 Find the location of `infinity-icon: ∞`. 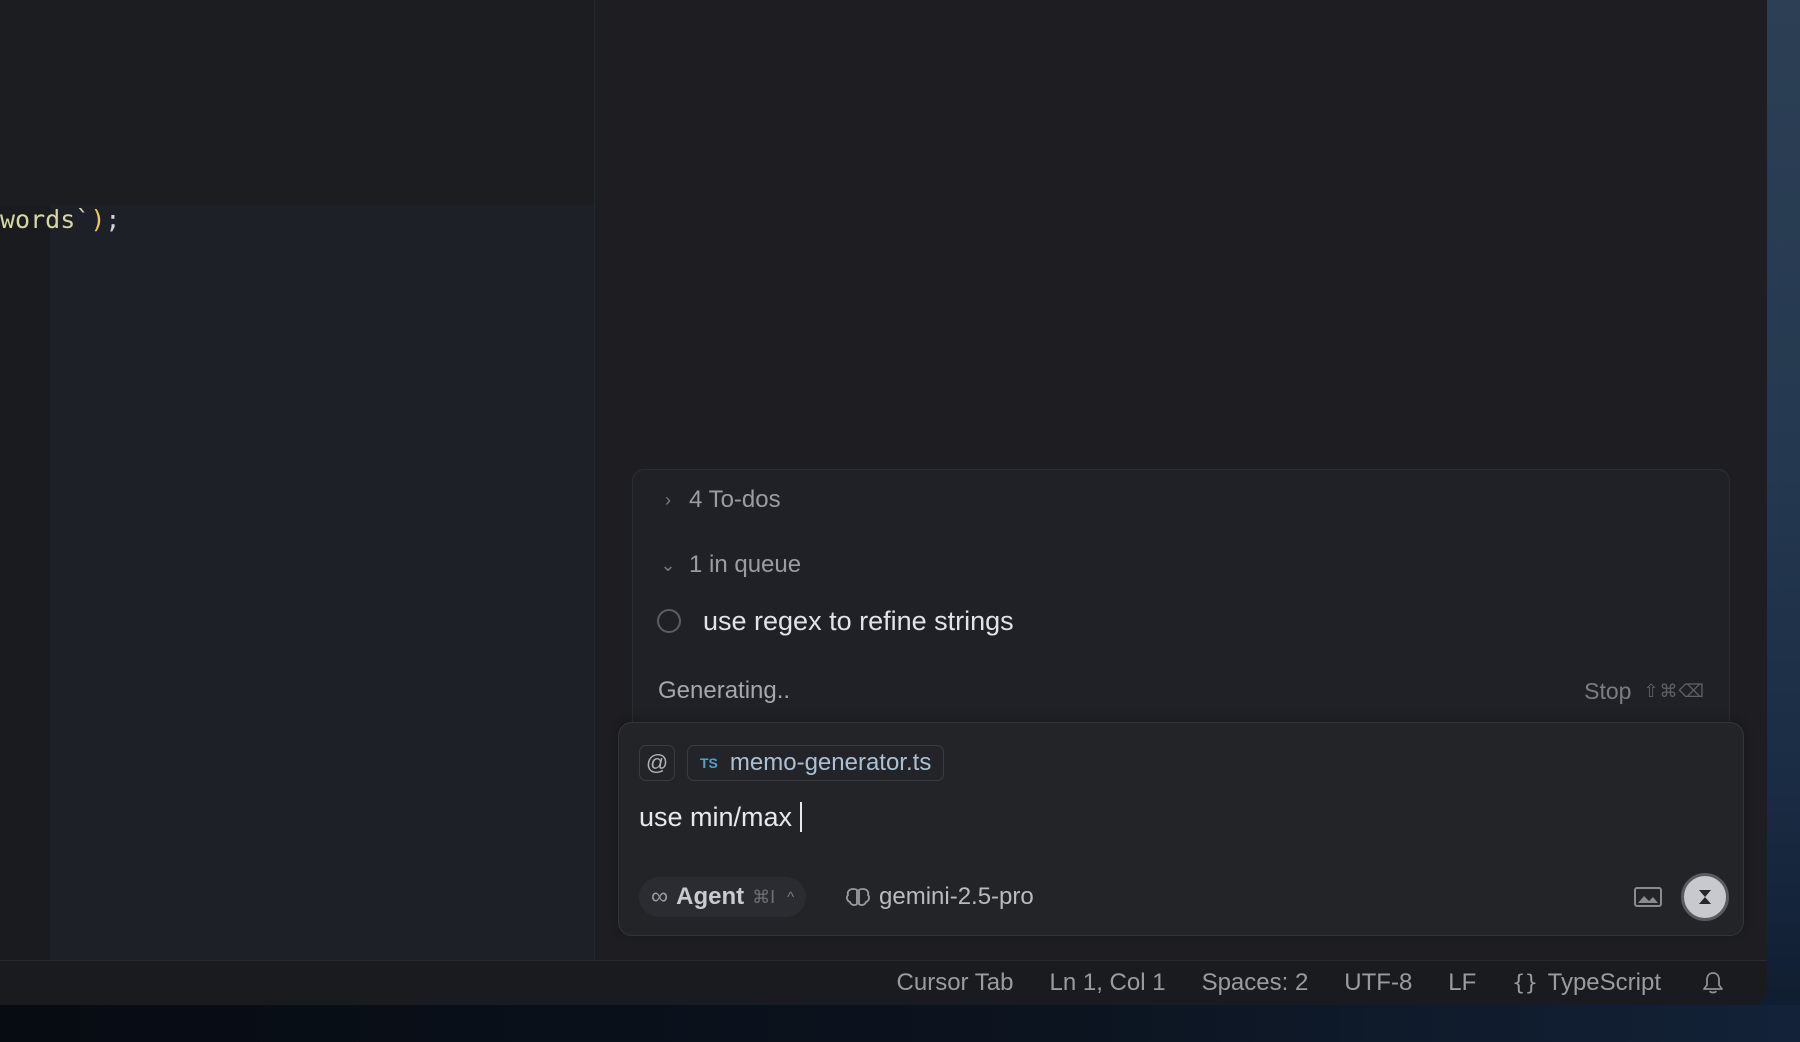

infinity-icon: ∞ is located at coordinates (660, 896).